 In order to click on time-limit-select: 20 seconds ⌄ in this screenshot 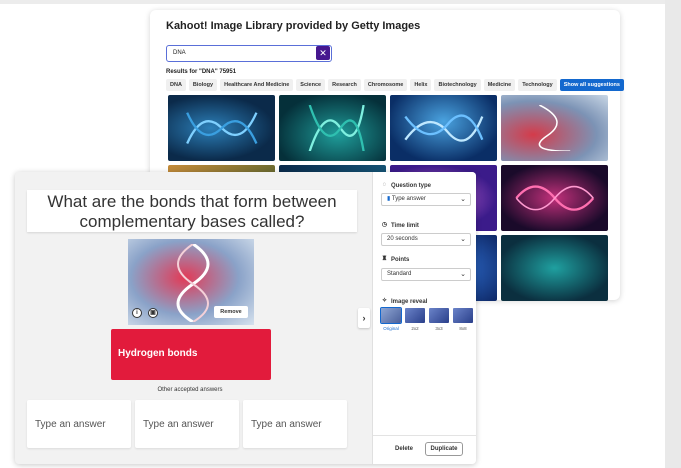, I will do `click(426, 239)`.